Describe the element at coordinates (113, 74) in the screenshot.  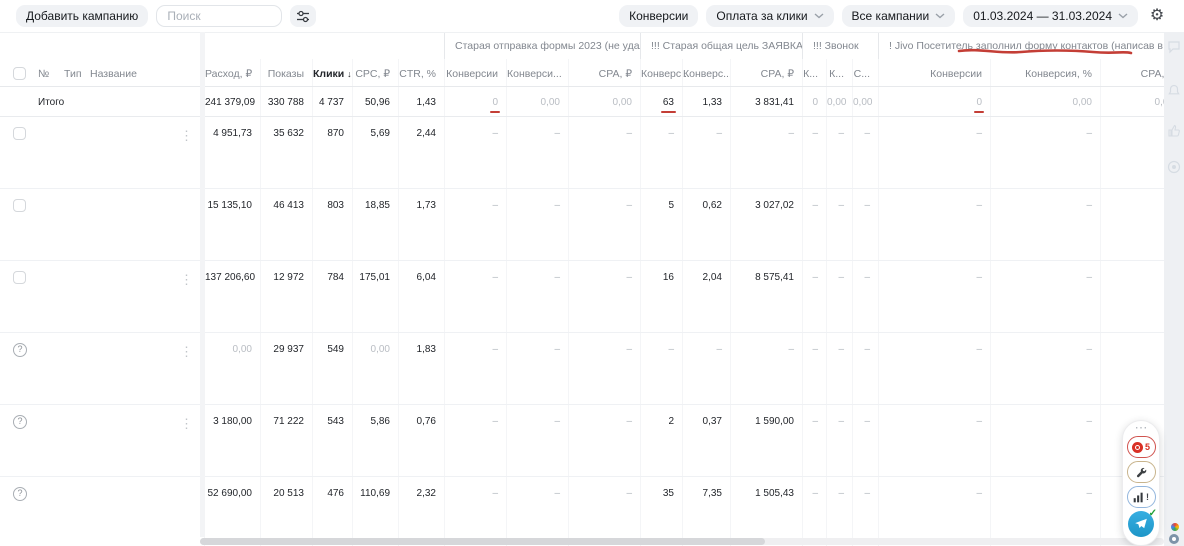
I see `column-header-name: Название` at that location.